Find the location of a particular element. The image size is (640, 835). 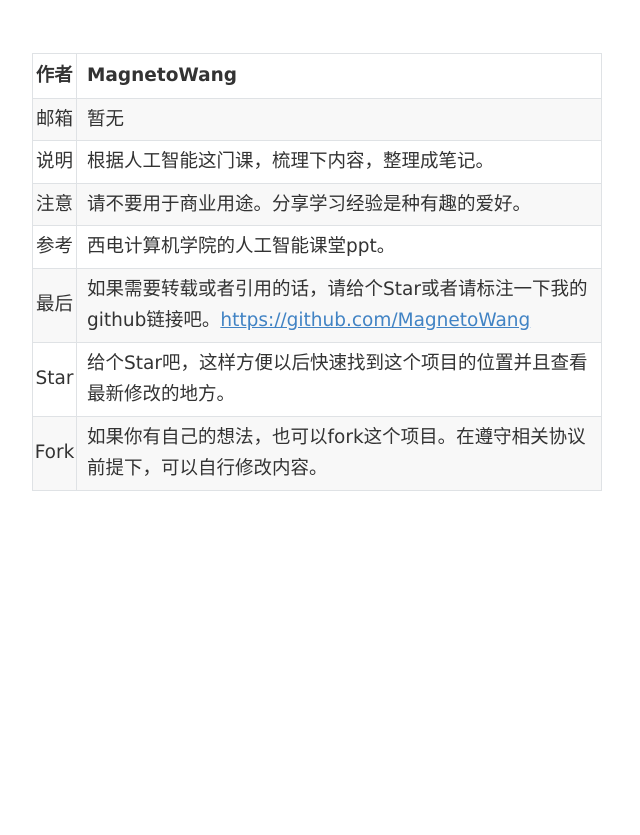

reference-label: 参考 is located at coordinates (54, 247).